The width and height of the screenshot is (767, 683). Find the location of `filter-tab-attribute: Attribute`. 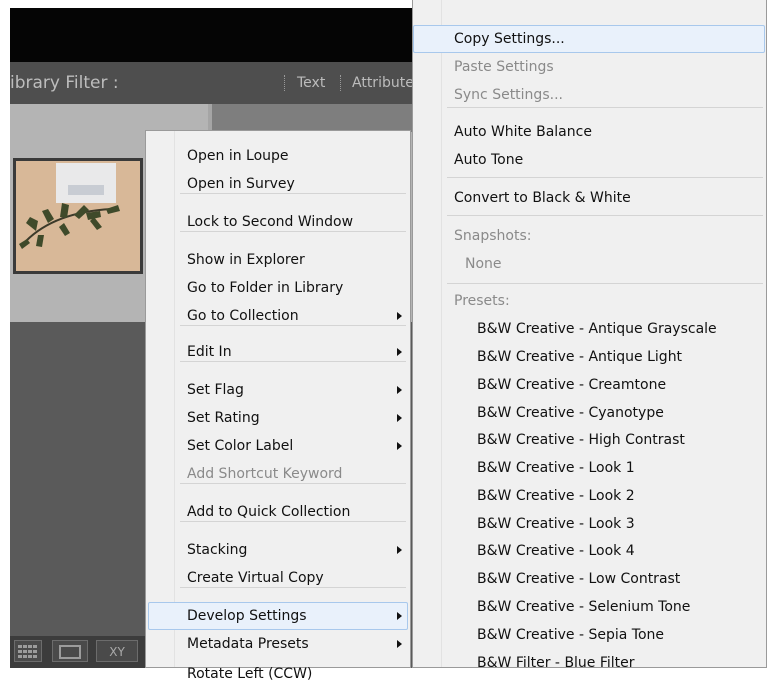

filter-tab-attribute: Attribute is located at coordinates (383, 83).